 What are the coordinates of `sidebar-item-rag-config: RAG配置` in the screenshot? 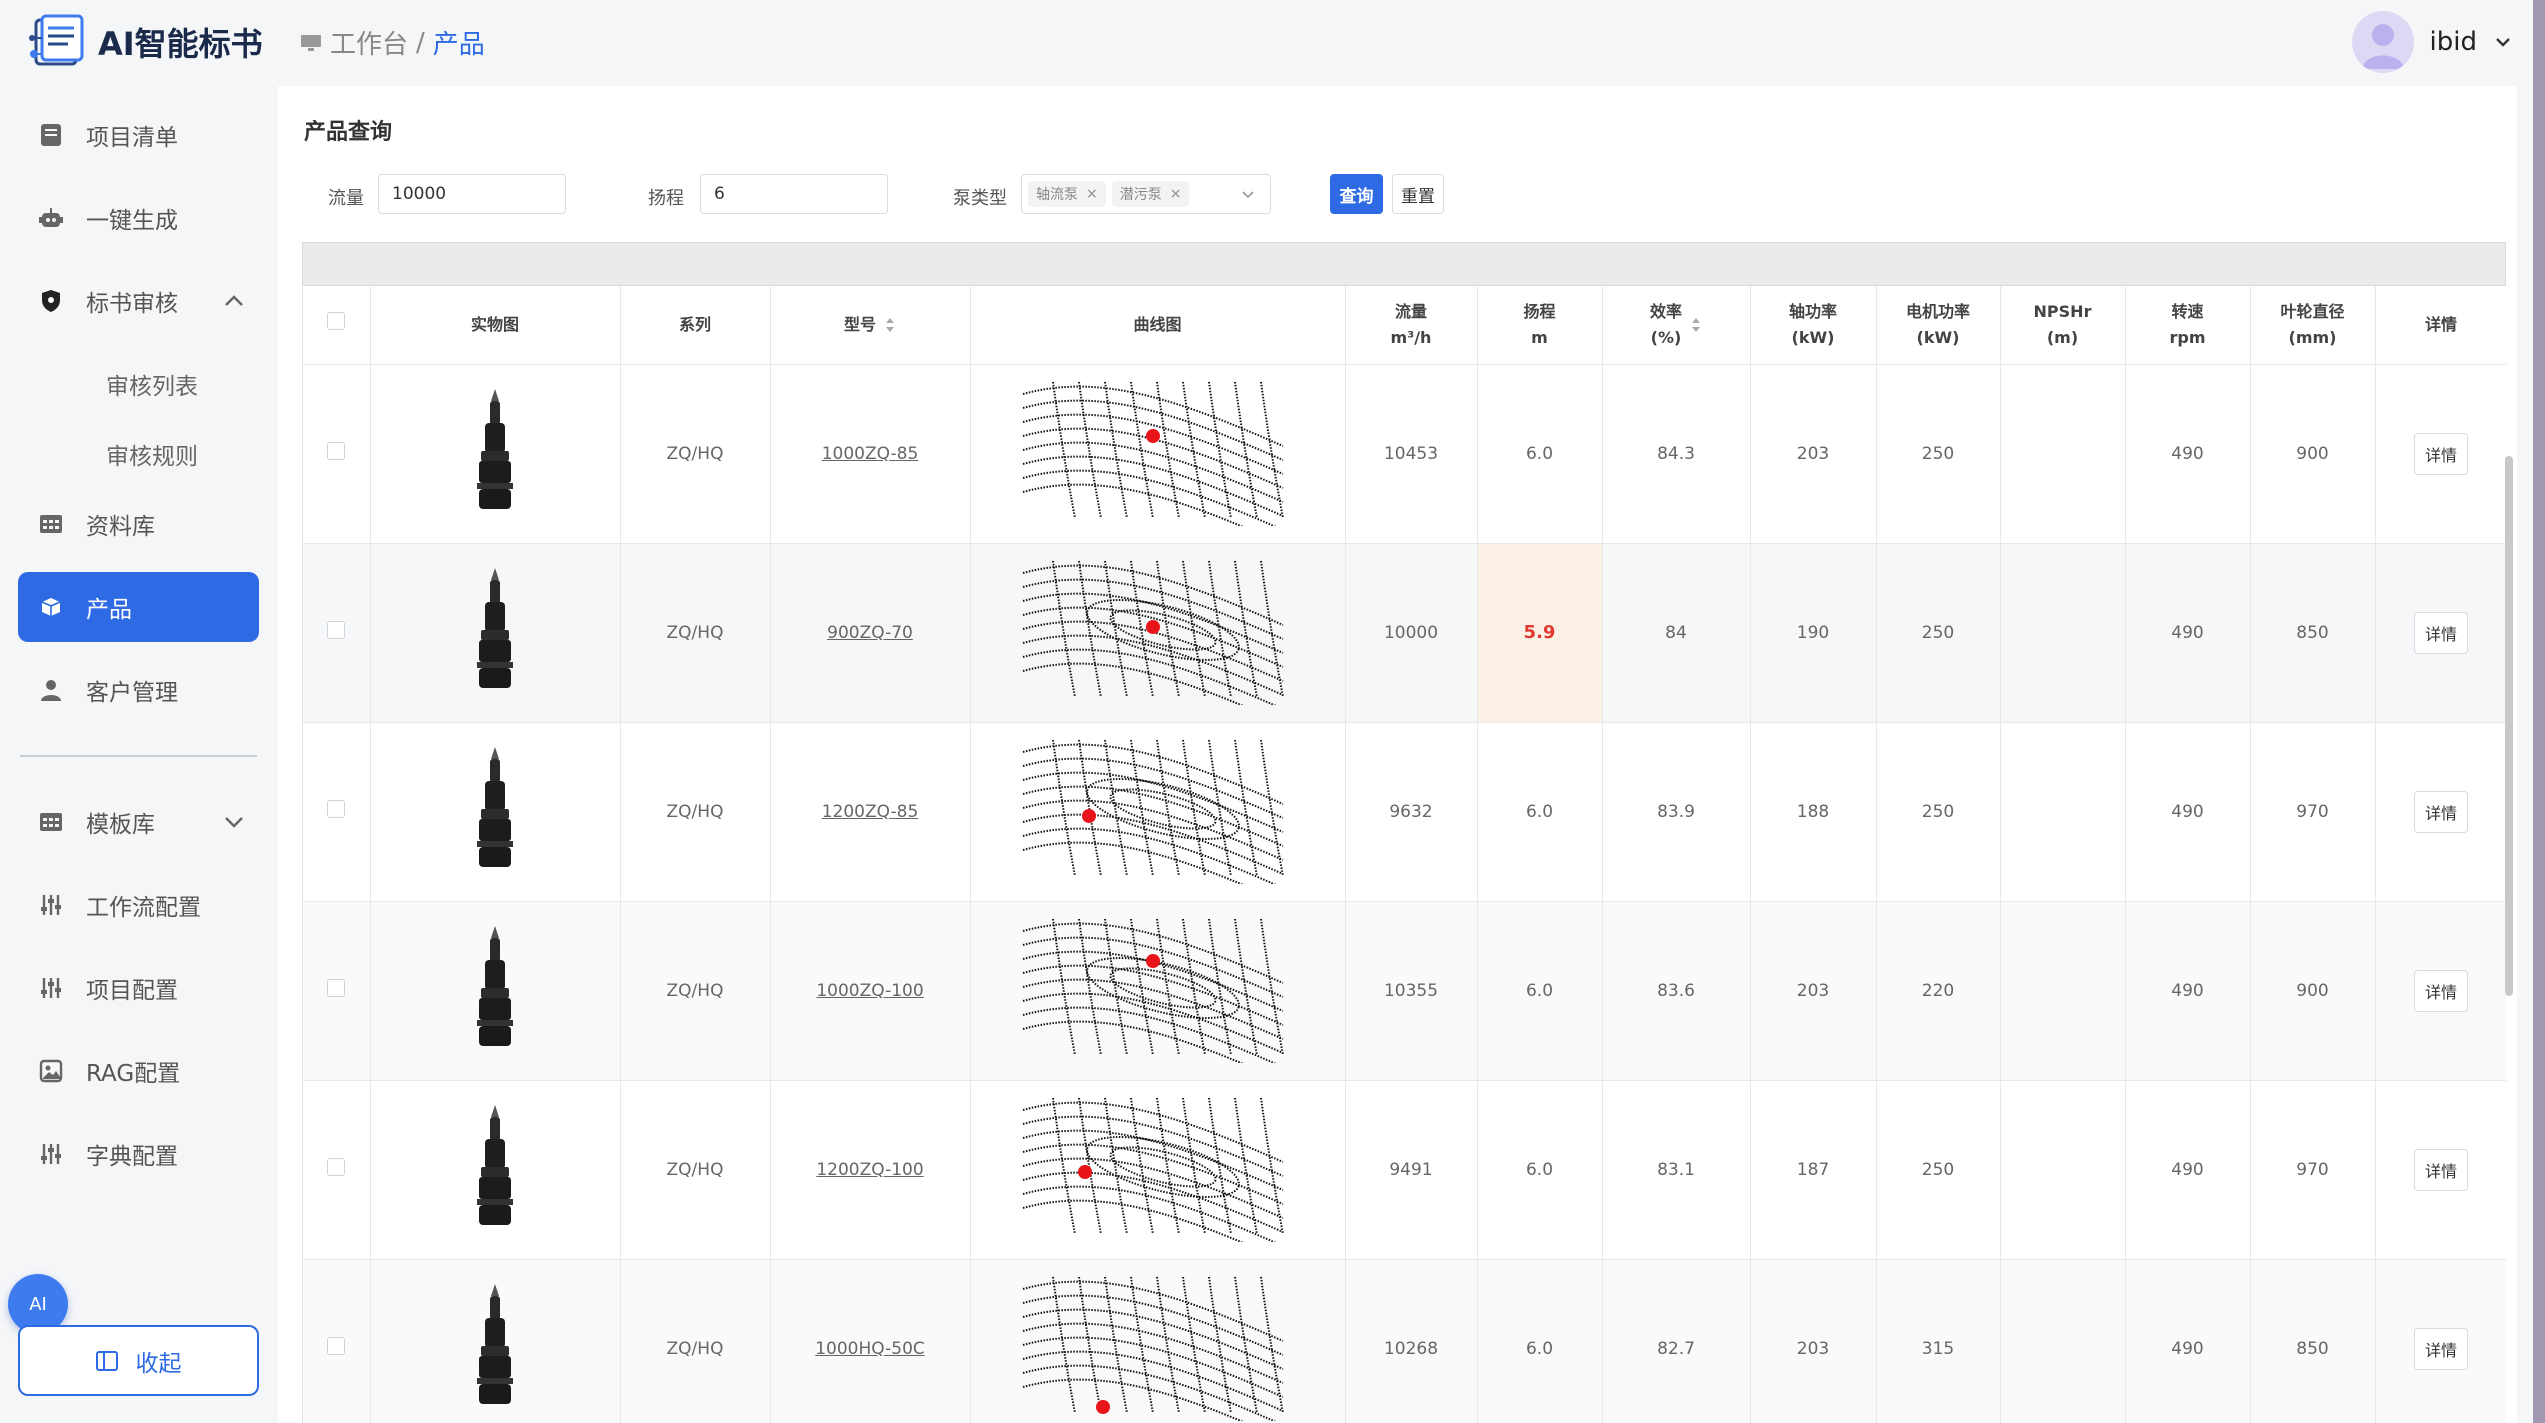 It's located at (138, 1071).